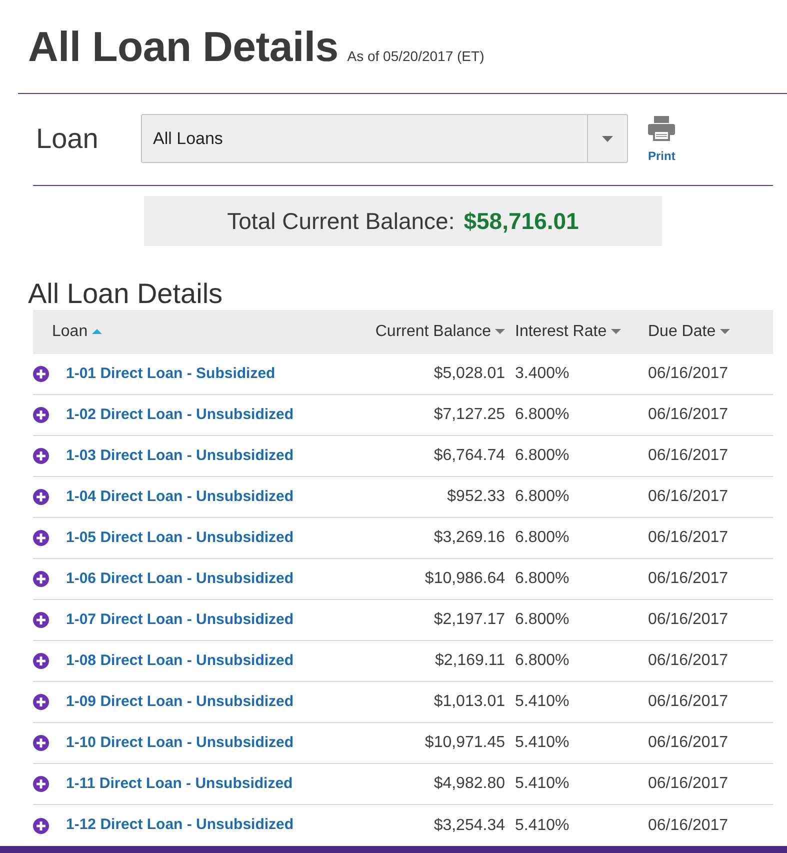 The width and height of the screenshot is (787, 853). I want to click on balance-cell-text: $2,169.11, so click(470, 661).